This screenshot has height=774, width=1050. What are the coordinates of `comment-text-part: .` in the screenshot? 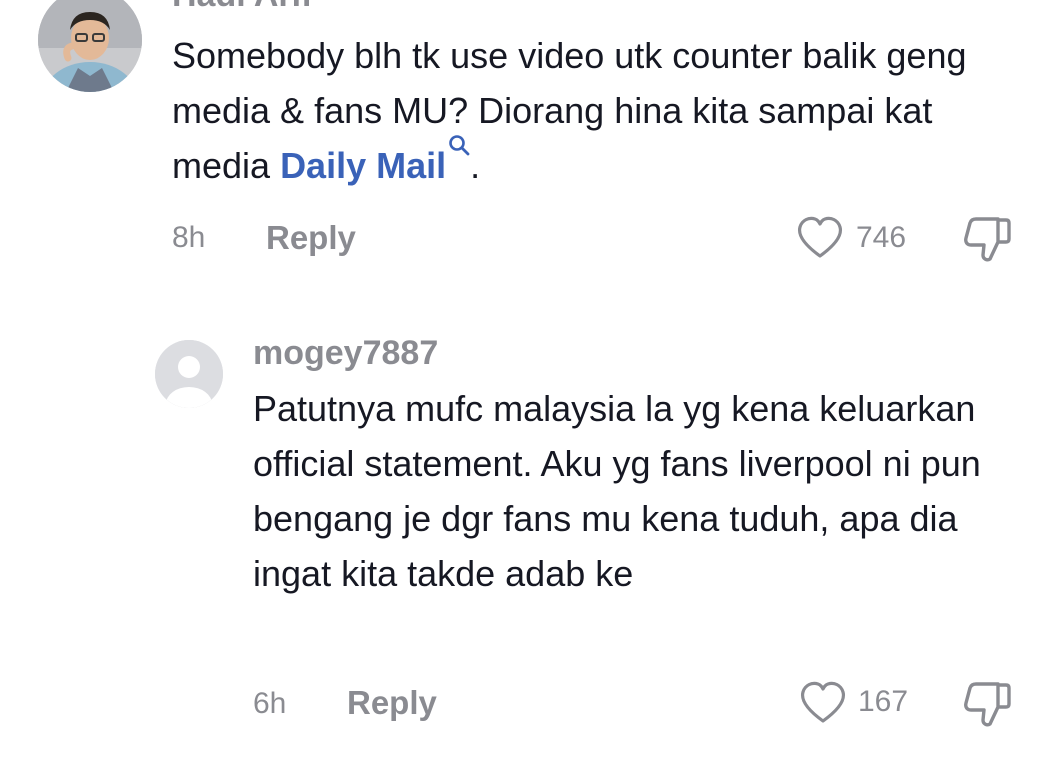 It's located at (475, 165).